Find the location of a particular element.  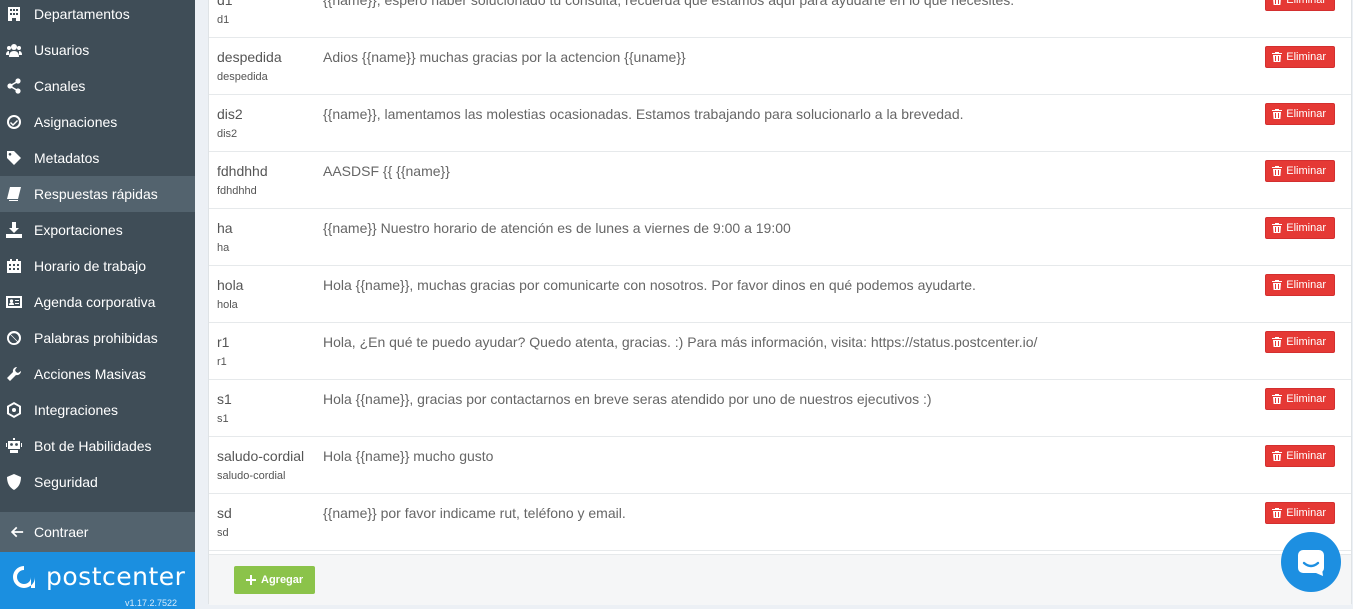

sidebar-item-label: Horario de trabajo is located at coordinates (90, 266).